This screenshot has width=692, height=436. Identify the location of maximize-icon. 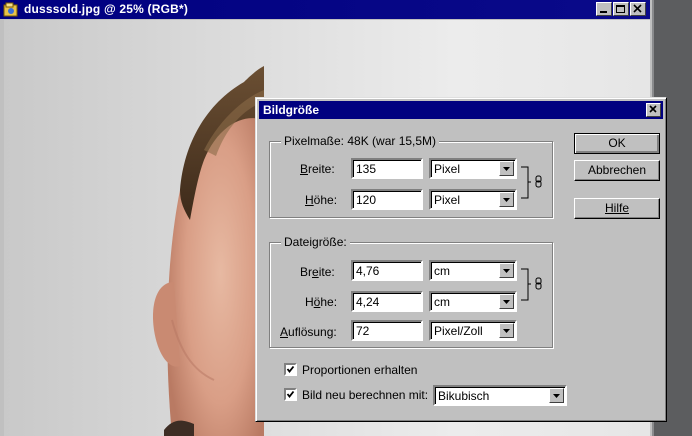
(620, 9).